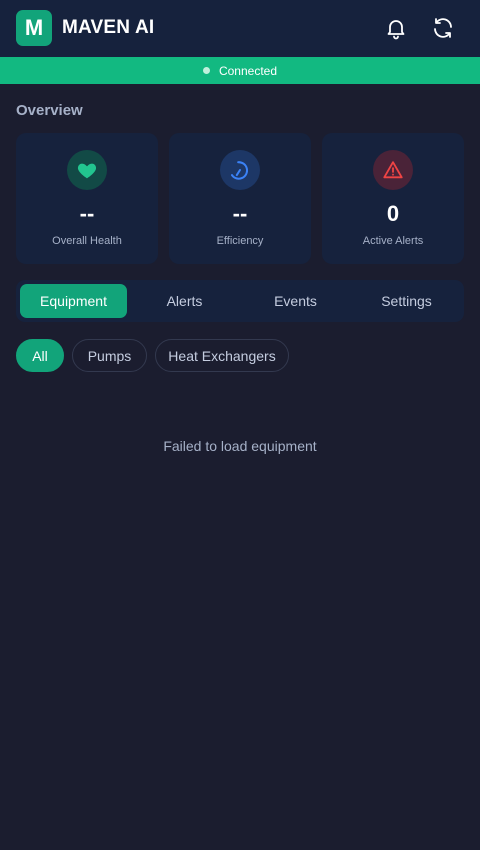  Describe the element at coordinates (295, 301) in the screenshot. I see `tab-events: Events` at that location.